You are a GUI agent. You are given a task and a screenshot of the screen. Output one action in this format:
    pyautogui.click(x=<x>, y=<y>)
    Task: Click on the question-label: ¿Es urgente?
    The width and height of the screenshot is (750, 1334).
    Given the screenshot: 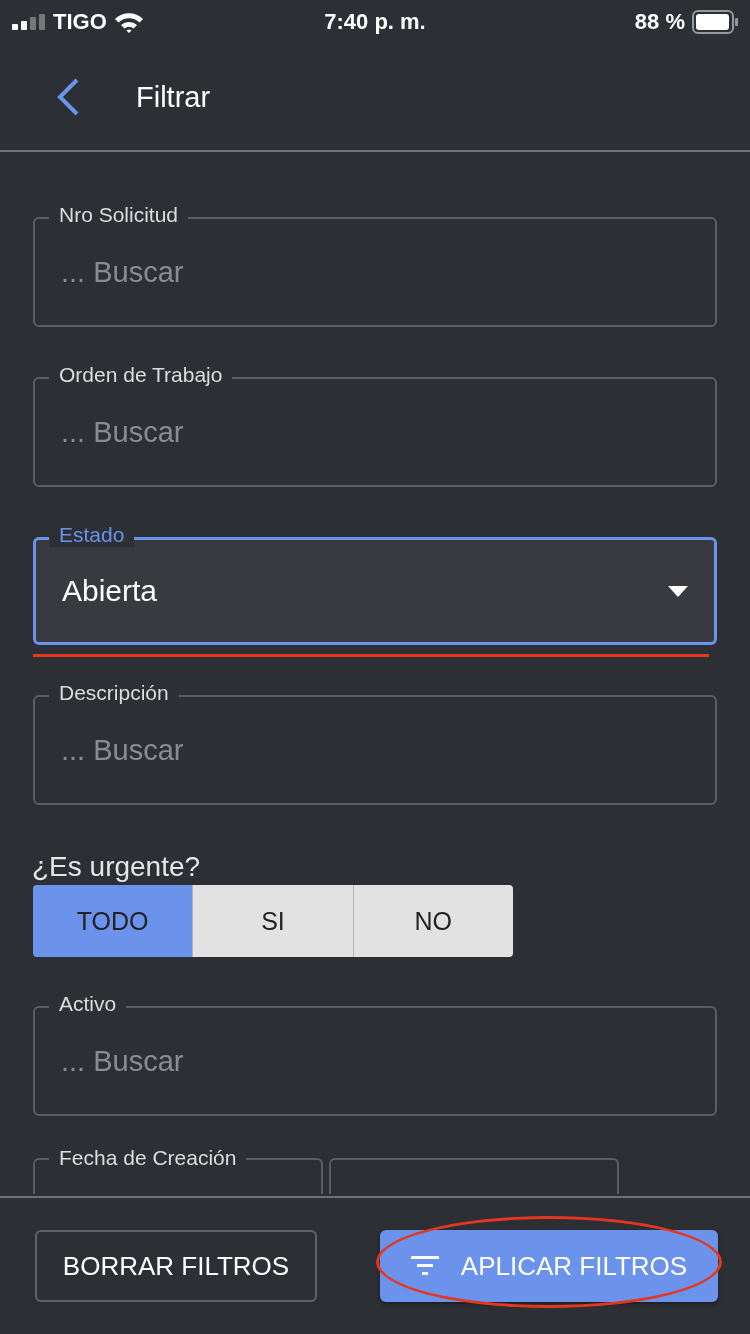 What is the action you would take?
    pyautogui.click(x=117, y=867)
    